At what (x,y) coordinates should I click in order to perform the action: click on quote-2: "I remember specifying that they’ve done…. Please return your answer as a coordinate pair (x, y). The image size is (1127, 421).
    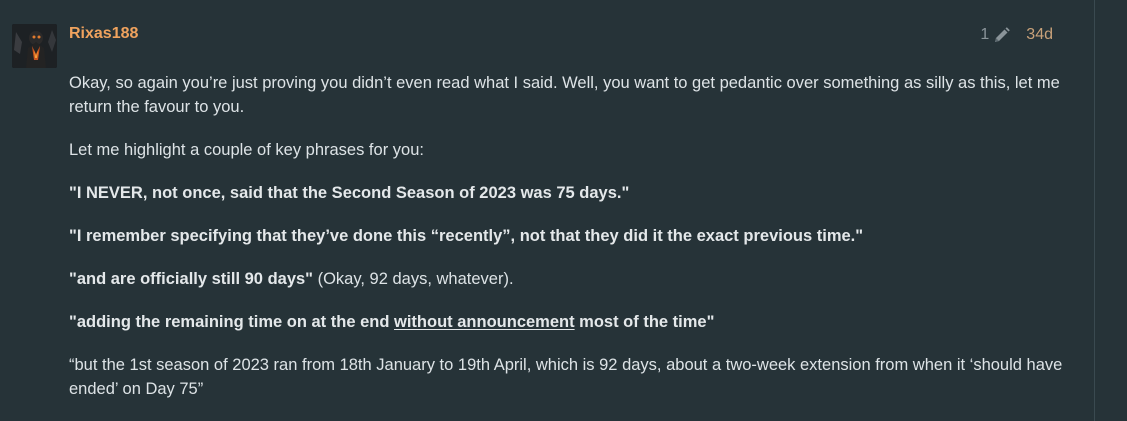
    Looking at the image, I should click on (466, 236).